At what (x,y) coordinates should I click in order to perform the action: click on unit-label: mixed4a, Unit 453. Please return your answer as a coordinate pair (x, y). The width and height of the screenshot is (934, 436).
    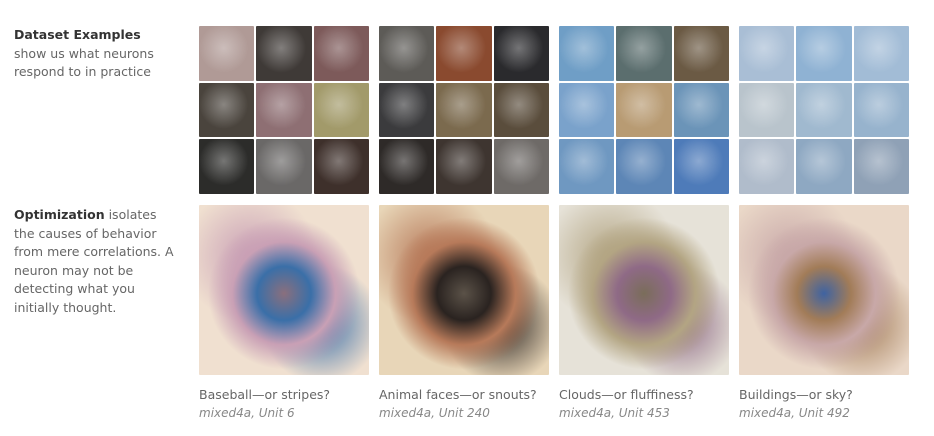
    Looking at the image, I should click on (614, 413).